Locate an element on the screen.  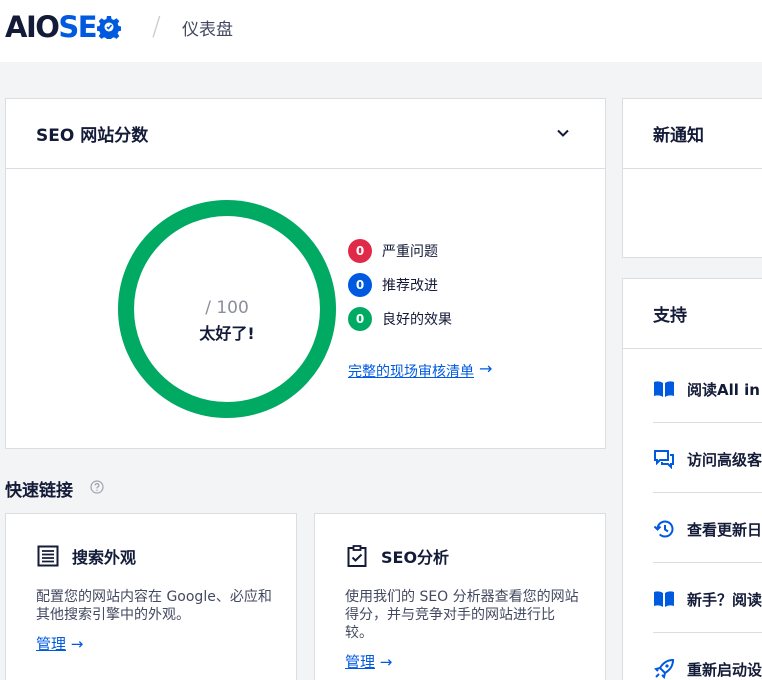
critical-issues-label: 严重问题 is located at coordinates (410, 252).